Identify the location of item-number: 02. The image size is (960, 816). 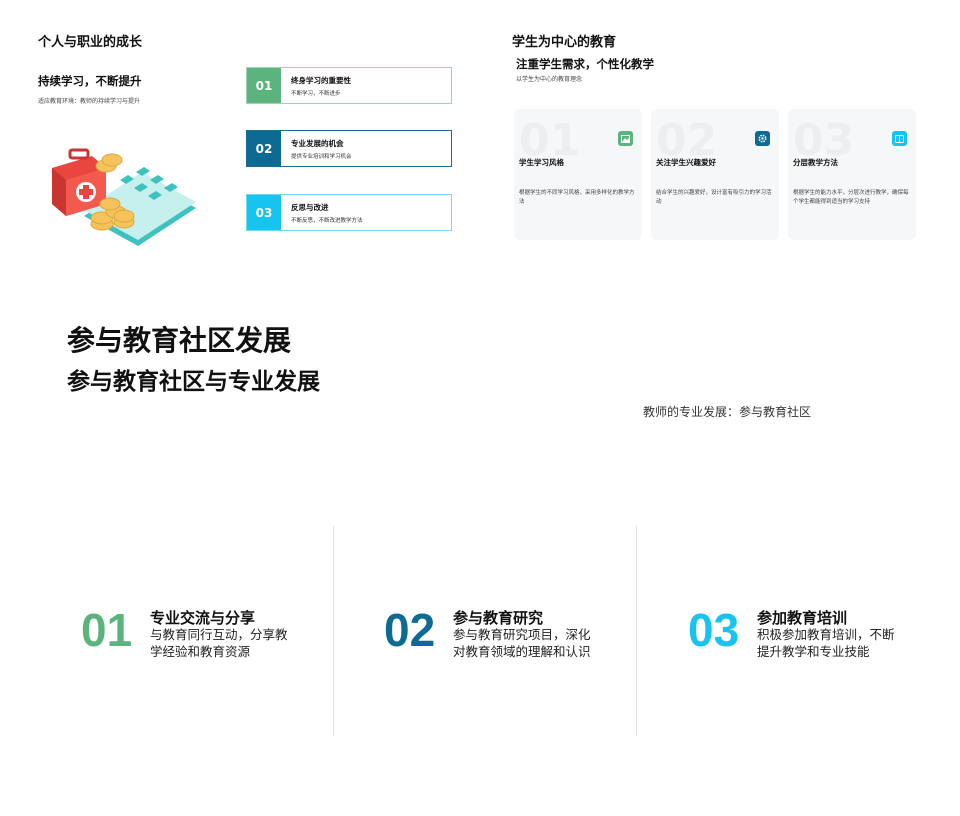
(410, 630).